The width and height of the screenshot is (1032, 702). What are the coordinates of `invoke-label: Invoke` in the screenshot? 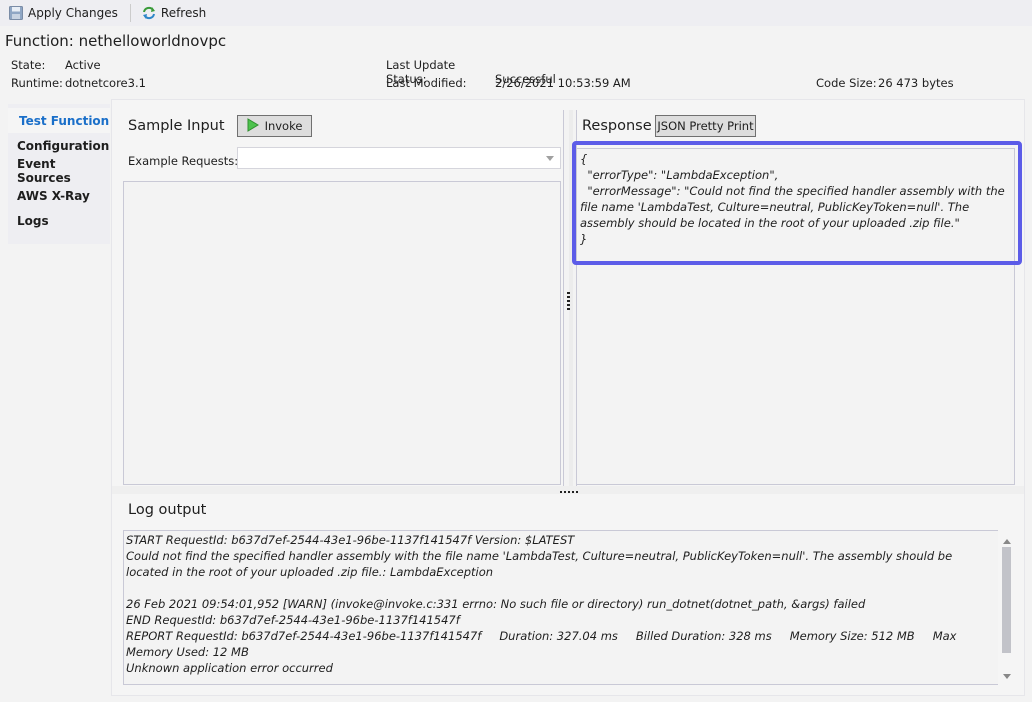 It's located at (283, 126).